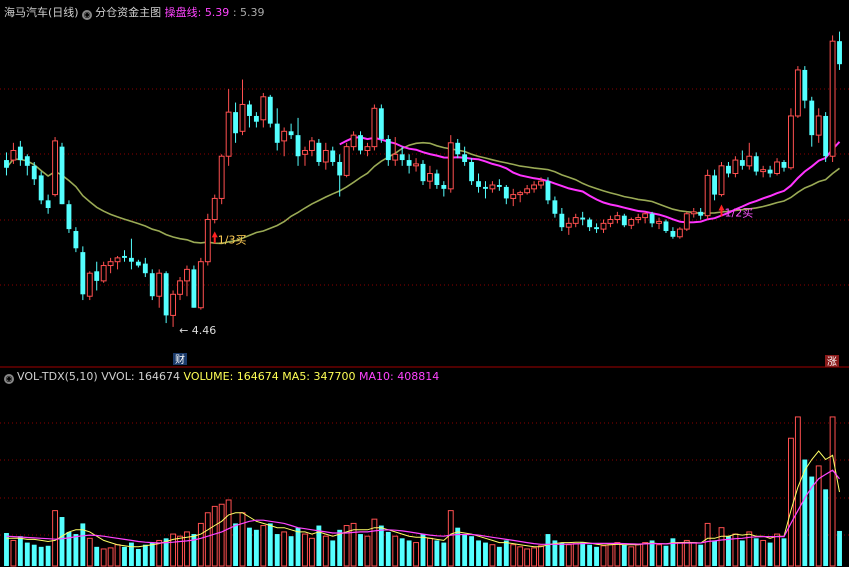 The width and height of the screenshot is (849, 567). What do you see at coordinates (180, 359) in the screenshot?
I see `financial-badge: 财` at bounding box center [180, 359].